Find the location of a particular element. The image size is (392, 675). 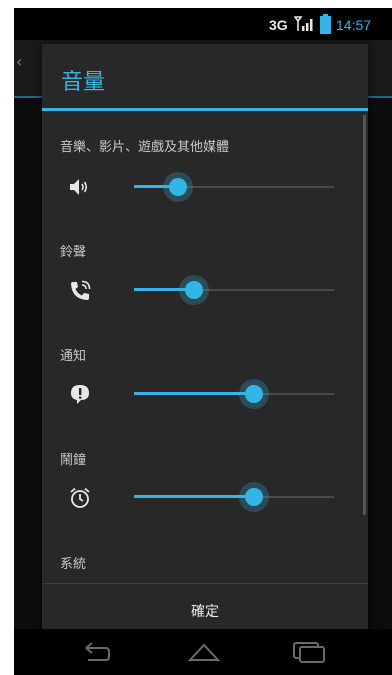

navigation-bar is located at coordinates (203, 652).